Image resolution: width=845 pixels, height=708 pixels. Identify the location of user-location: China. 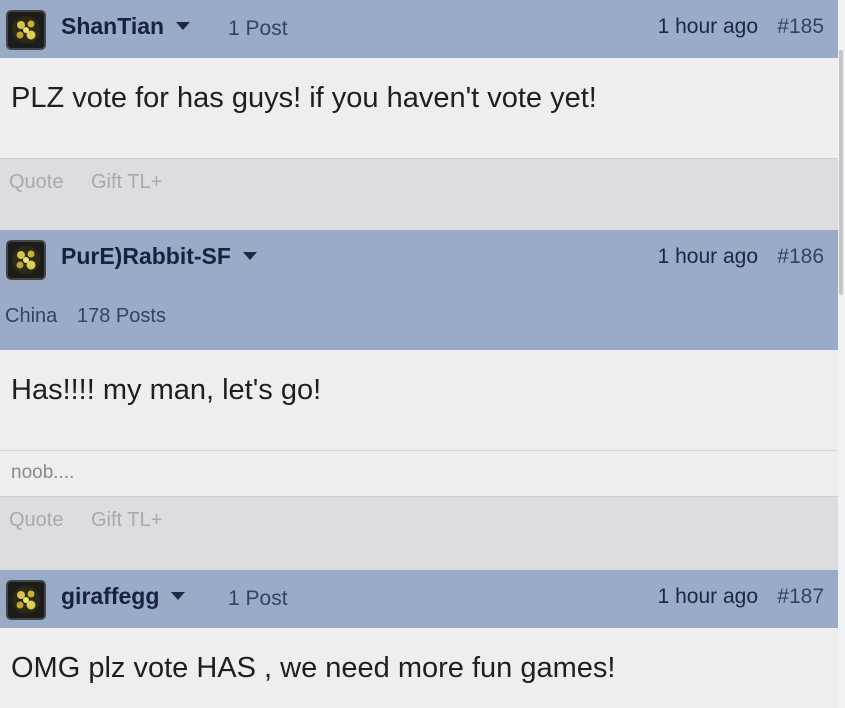
(31, 316).